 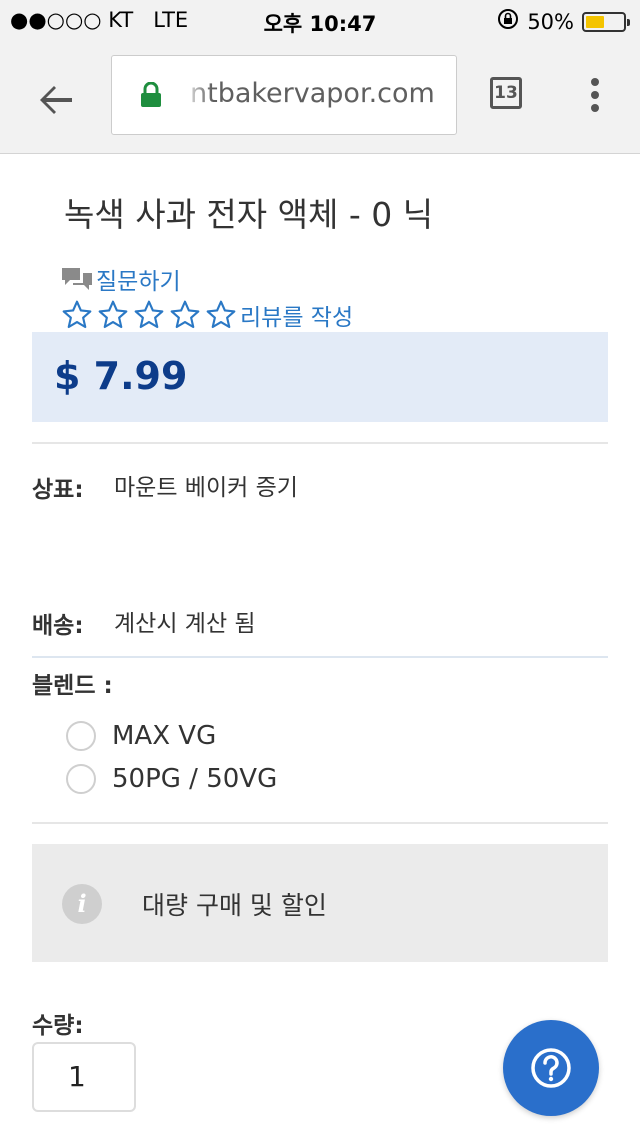 What do you see at coordinates (58, 626) in the screenshot?
I see `shipping-label: 배송:` at bounding box center [58, 626].